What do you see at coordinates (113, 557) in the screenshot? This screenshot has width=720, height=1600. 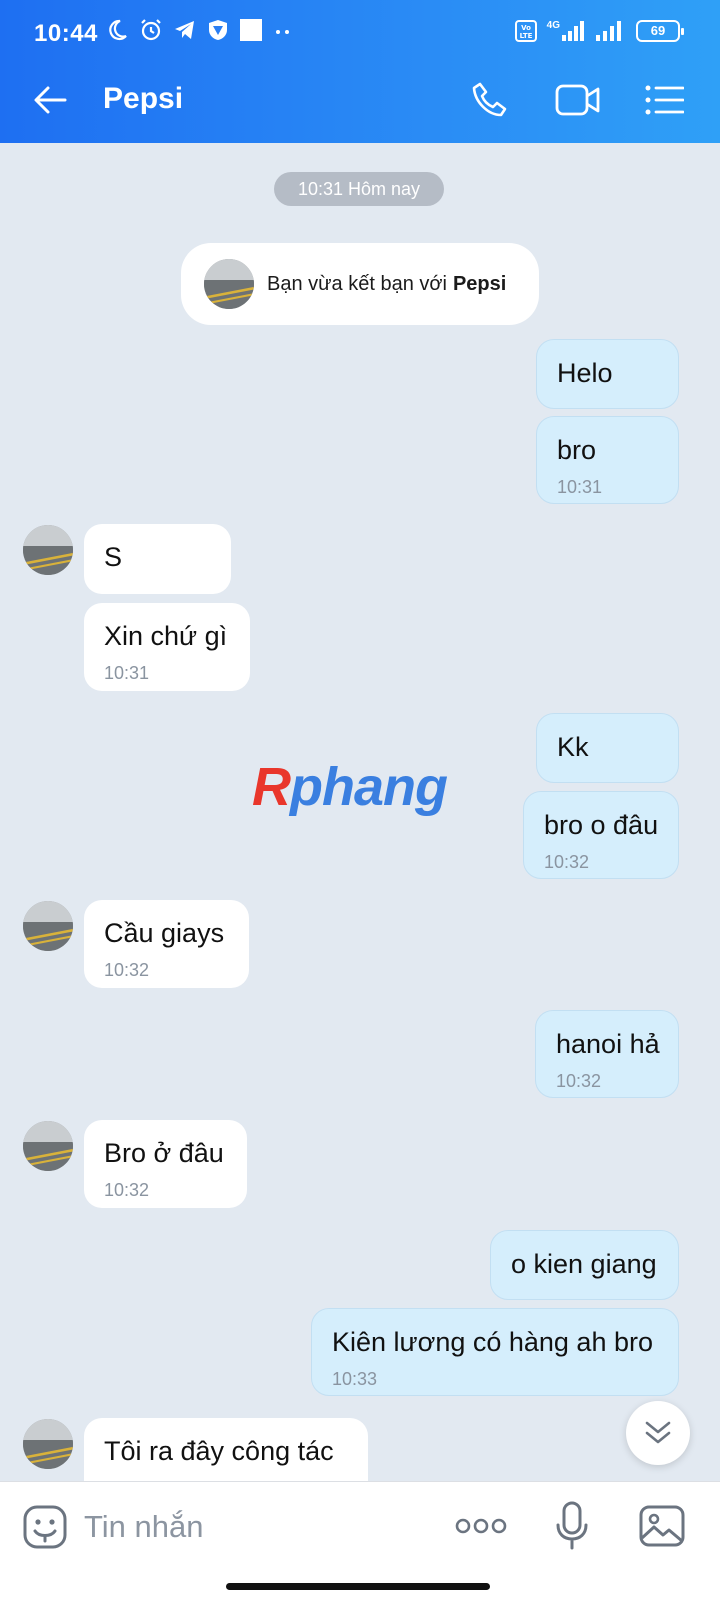 I see `message-text: S` at bounding box center [113, 557].